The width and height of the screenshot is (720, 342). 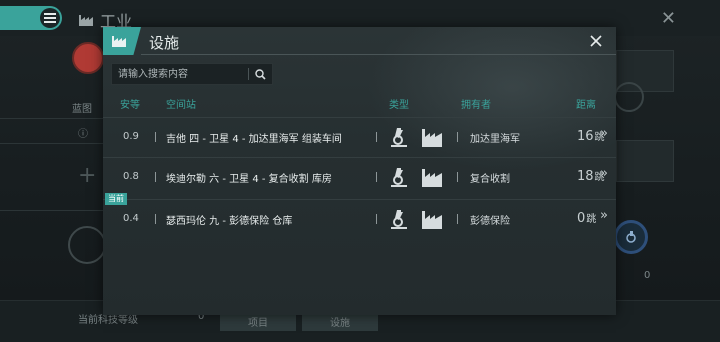 I want to click on background-close-icon: ✕, so click(x=668, y=18).